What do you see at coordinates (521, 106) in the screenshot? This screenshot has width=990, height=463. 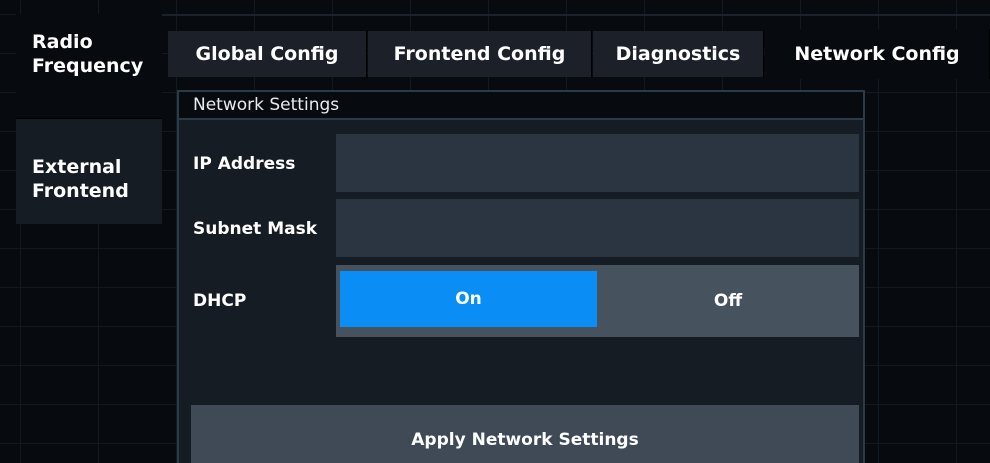 I see `panel-title: Network Settings` at bounding box center [521, 106].